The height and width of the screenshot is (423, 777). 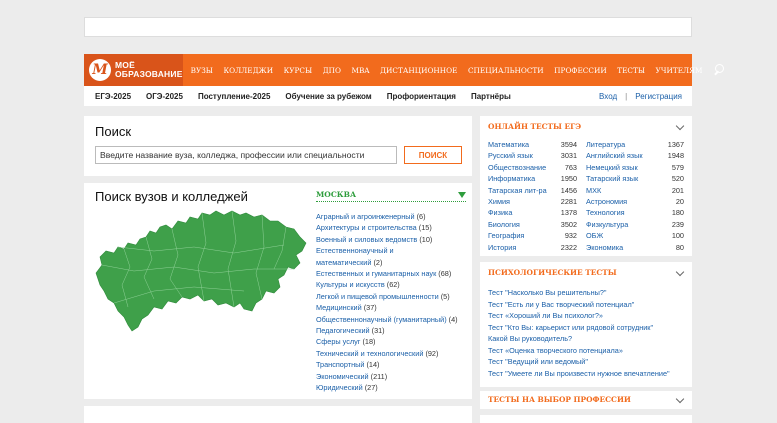 I want to click on category-item: Естественных и гуманитарных наук (68), so click(x=392, y=273).